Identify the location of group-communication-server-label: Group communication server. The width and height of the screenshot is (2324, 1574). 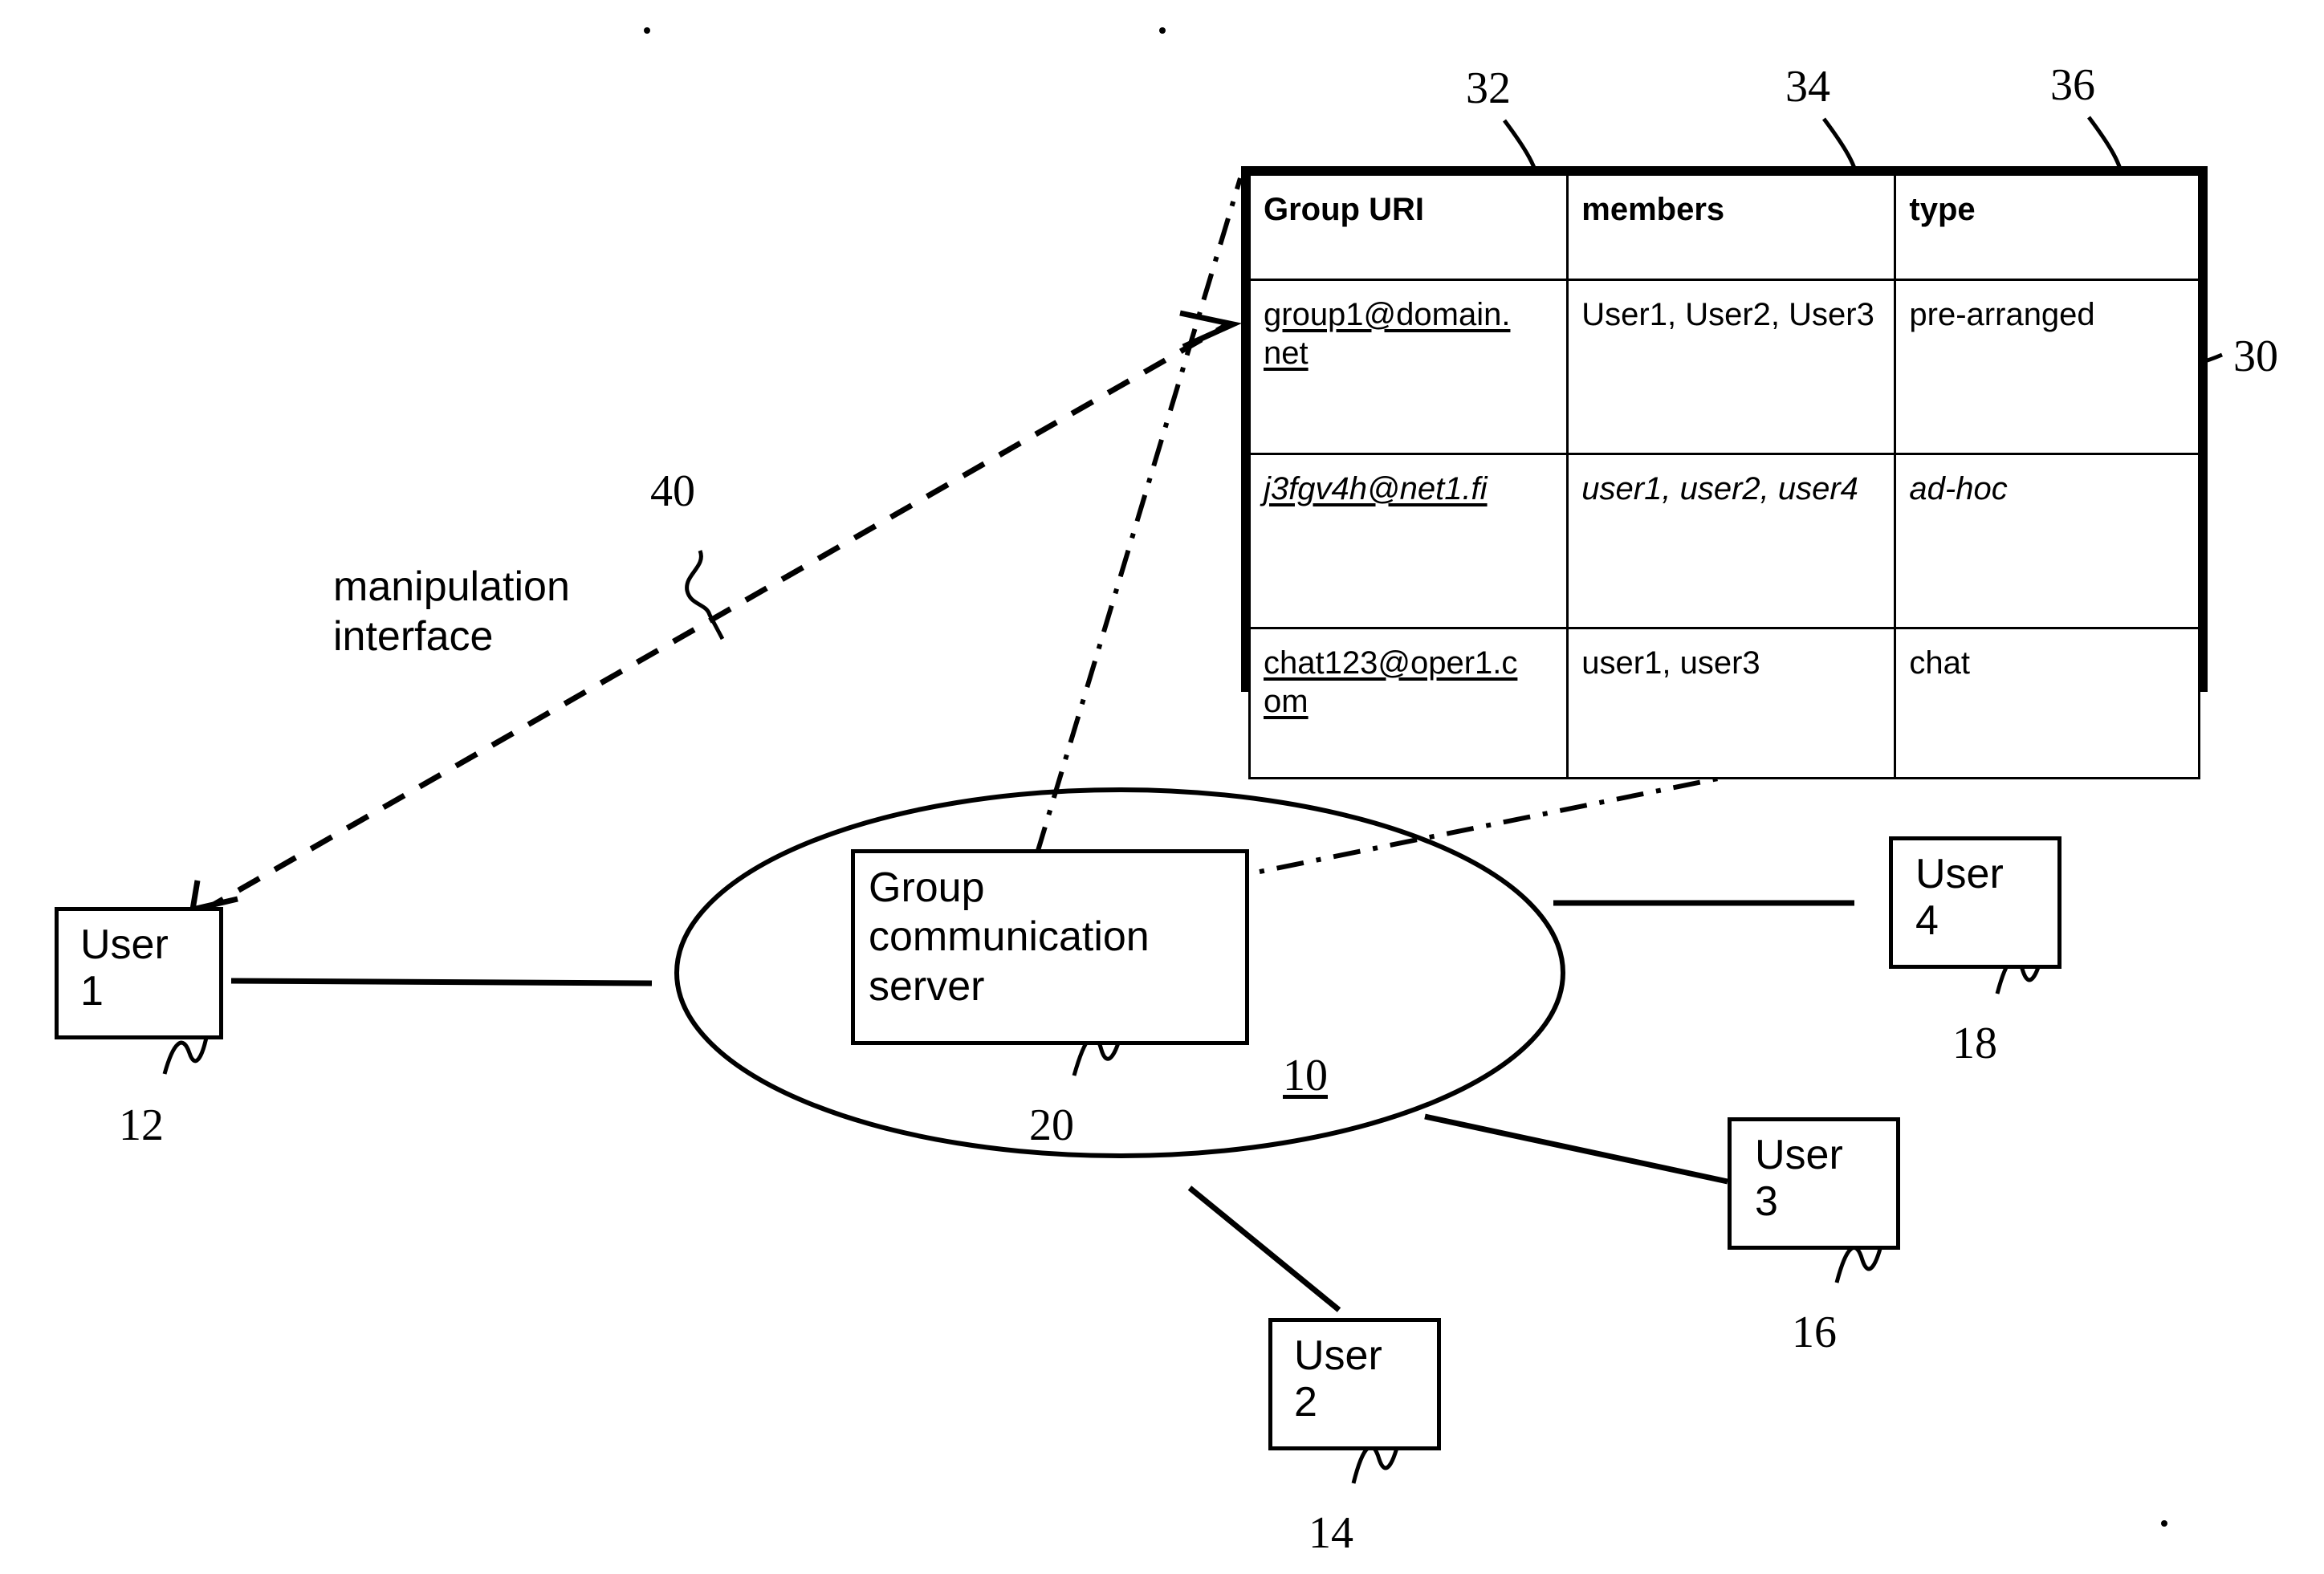
(1009, 937).